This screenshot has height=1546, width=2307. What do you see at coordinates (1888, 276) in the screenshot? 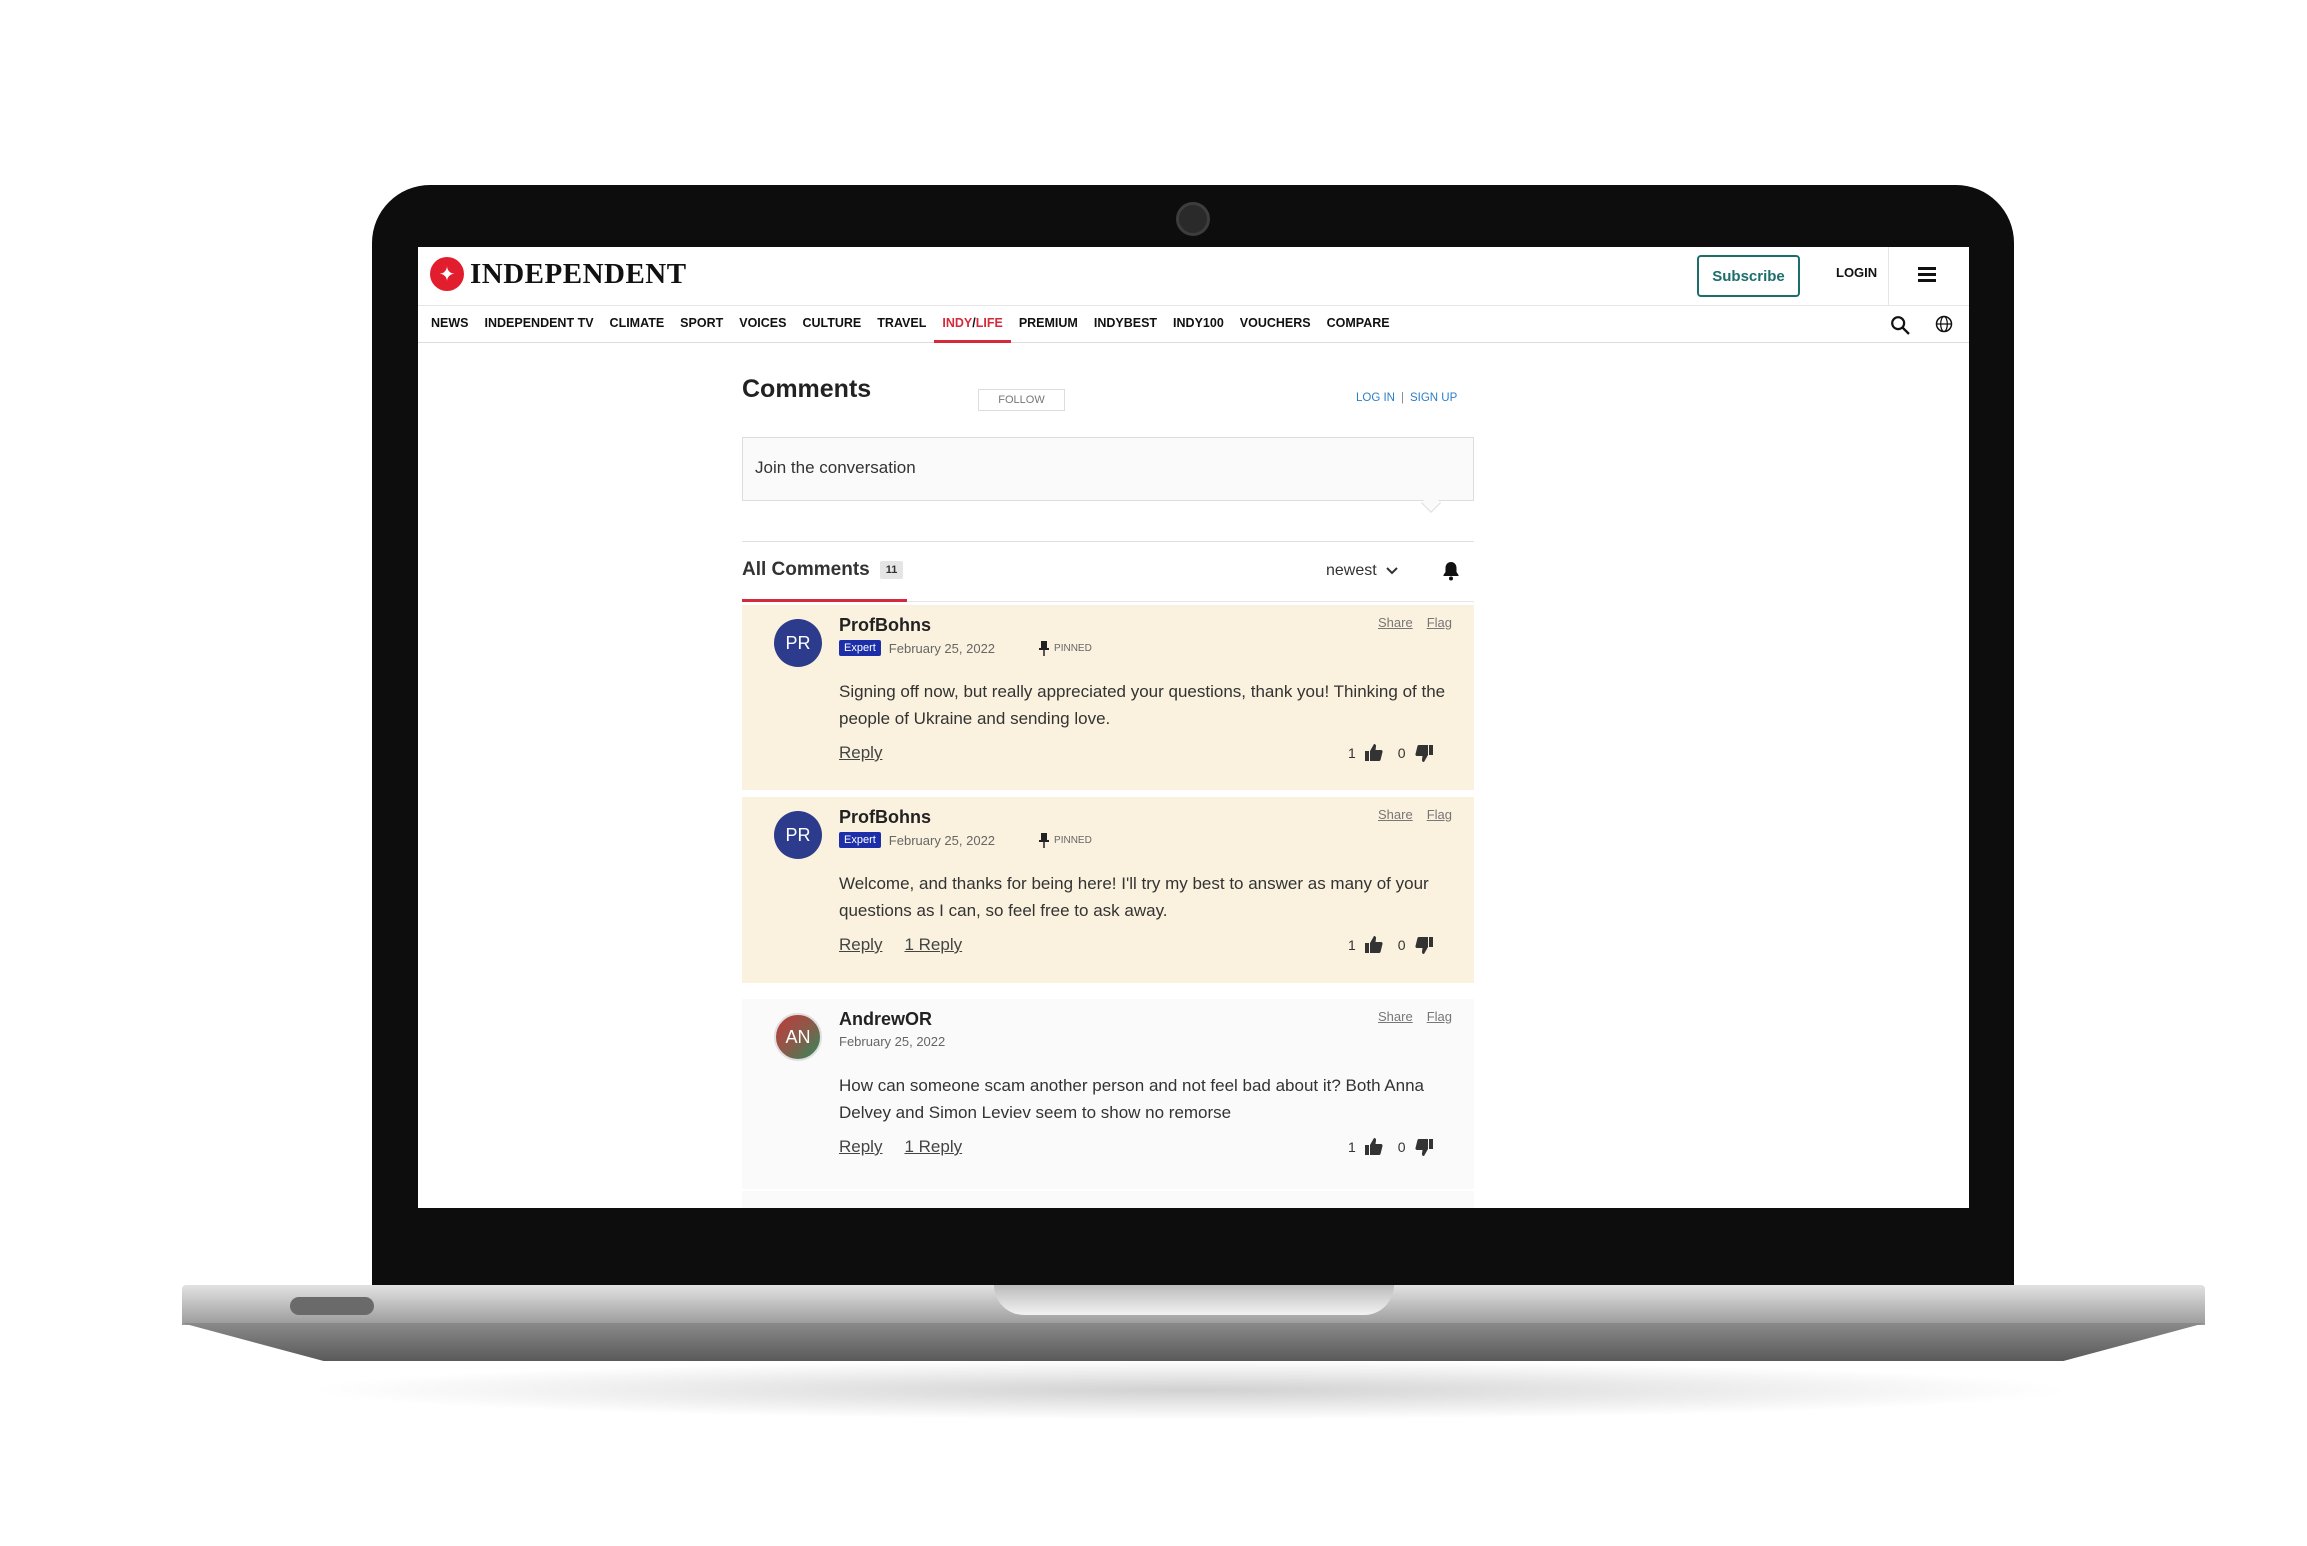
I see `header-divider` at bounding box center [1888, 276].